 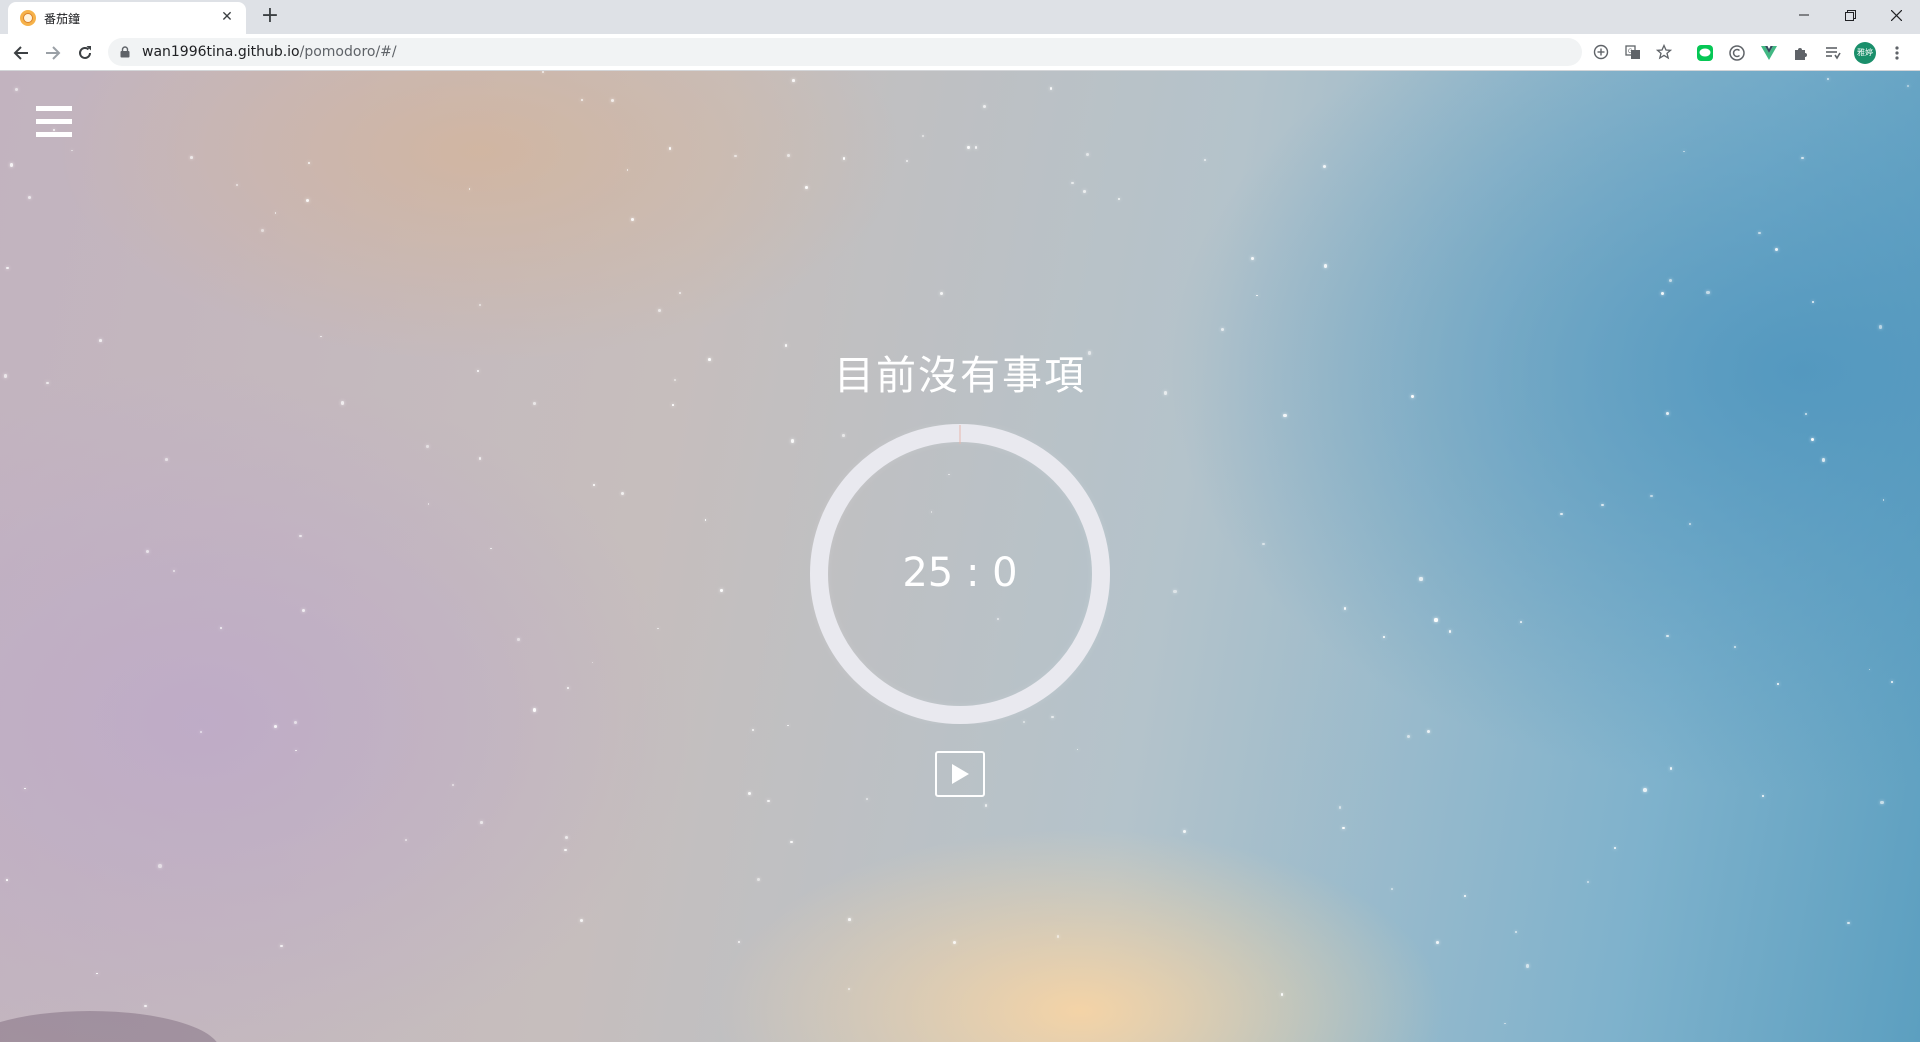 What do you see at coordinates (53, 53) in the screenshot?
I see `forward-button` at bounding box center [53, 53].